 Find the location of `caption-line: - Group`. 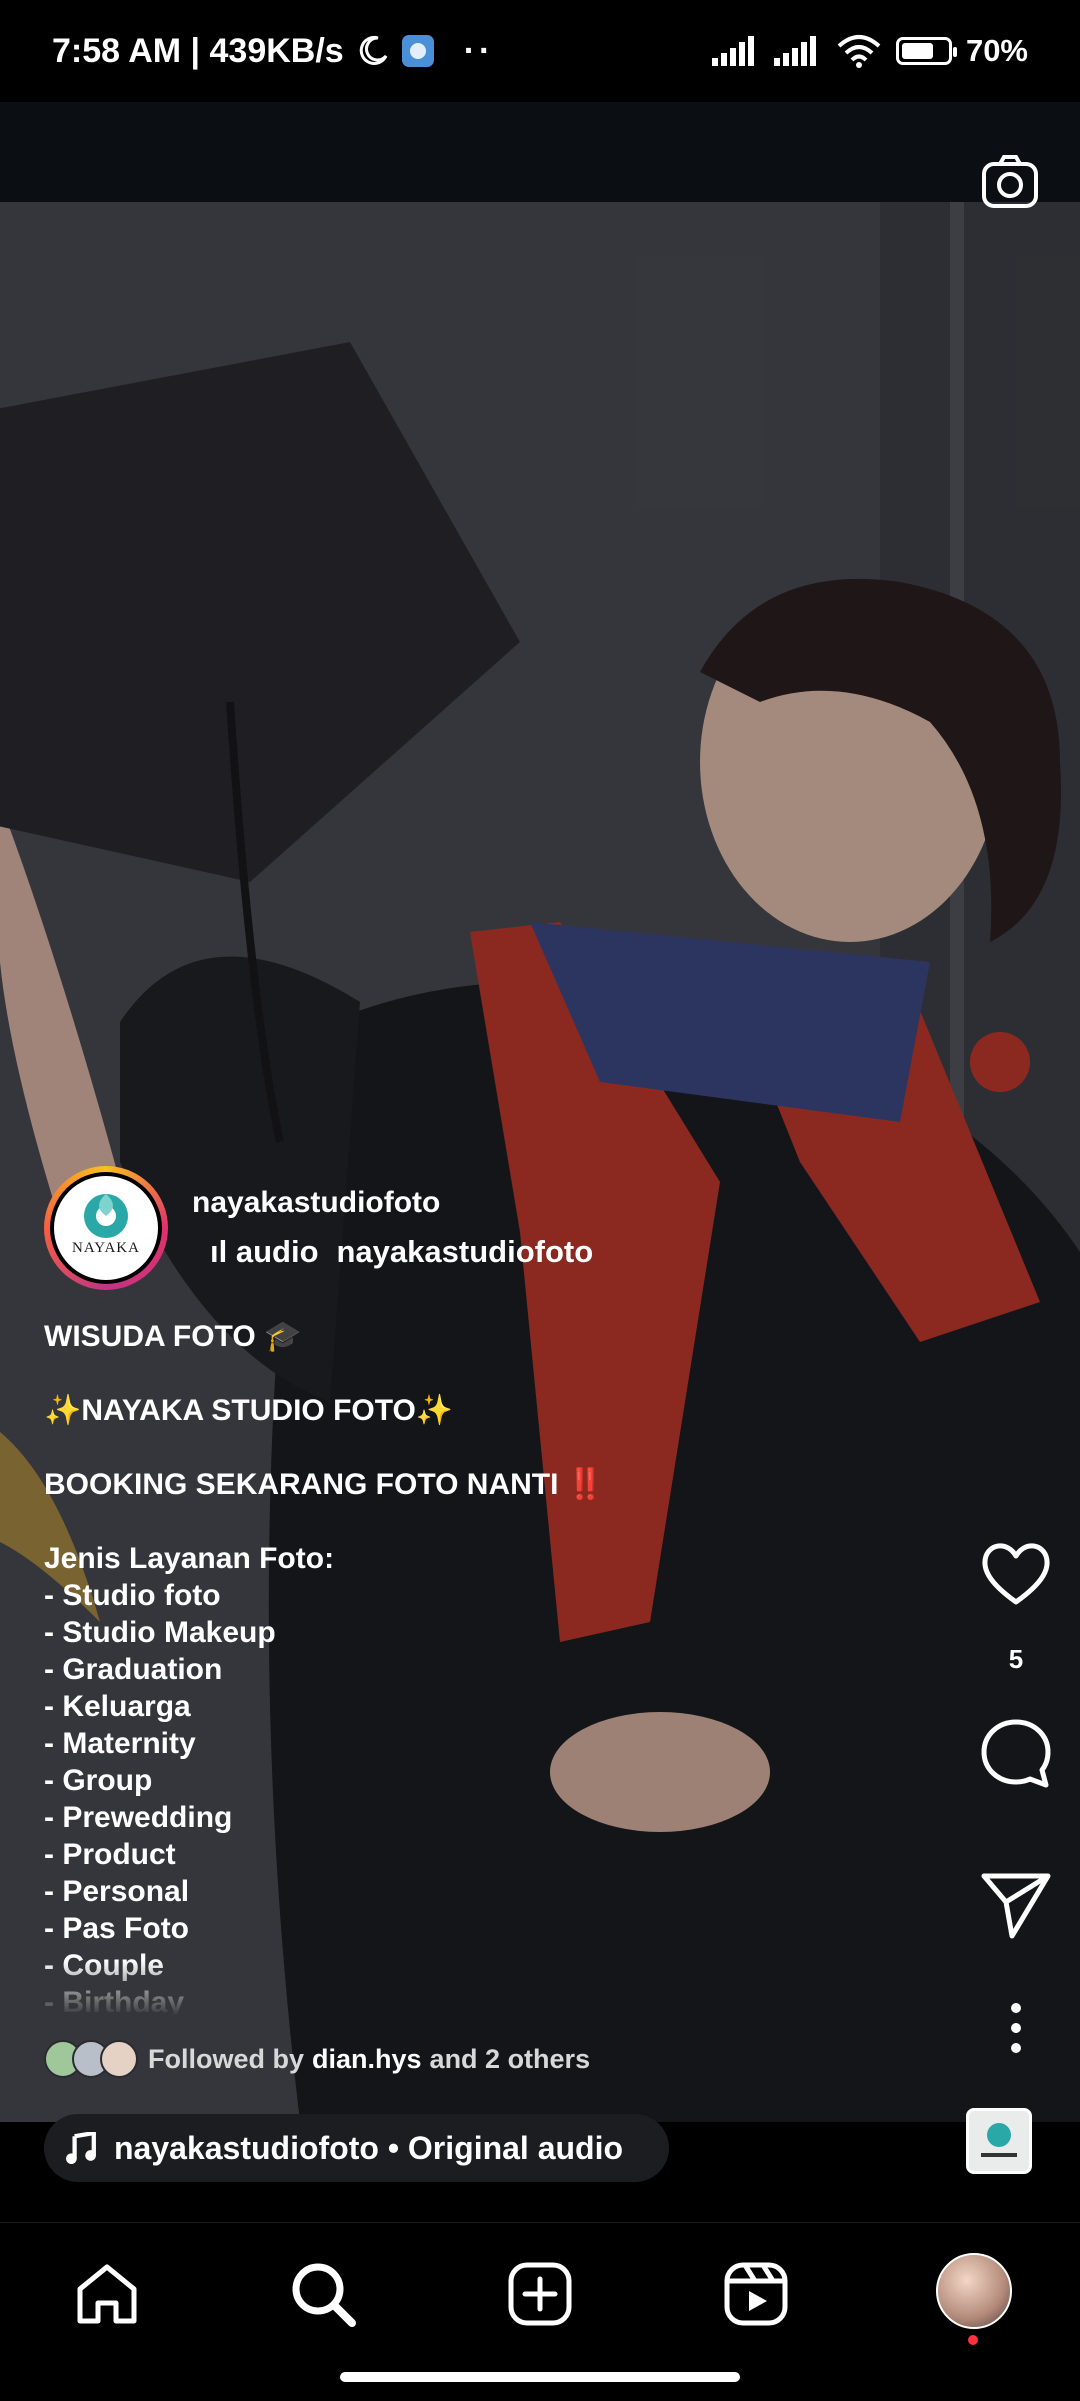

caption-line: - Group is located at coordinates (98, 1780).